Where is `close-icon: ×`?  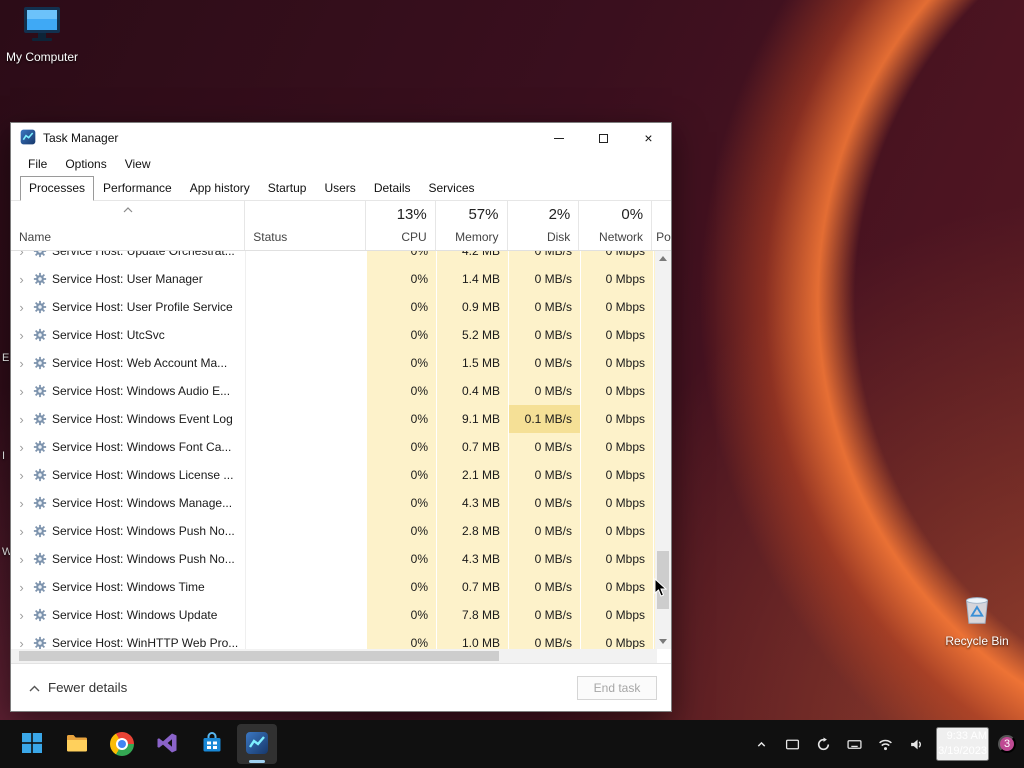 close-icon: × is located at coordinates (648, 138).